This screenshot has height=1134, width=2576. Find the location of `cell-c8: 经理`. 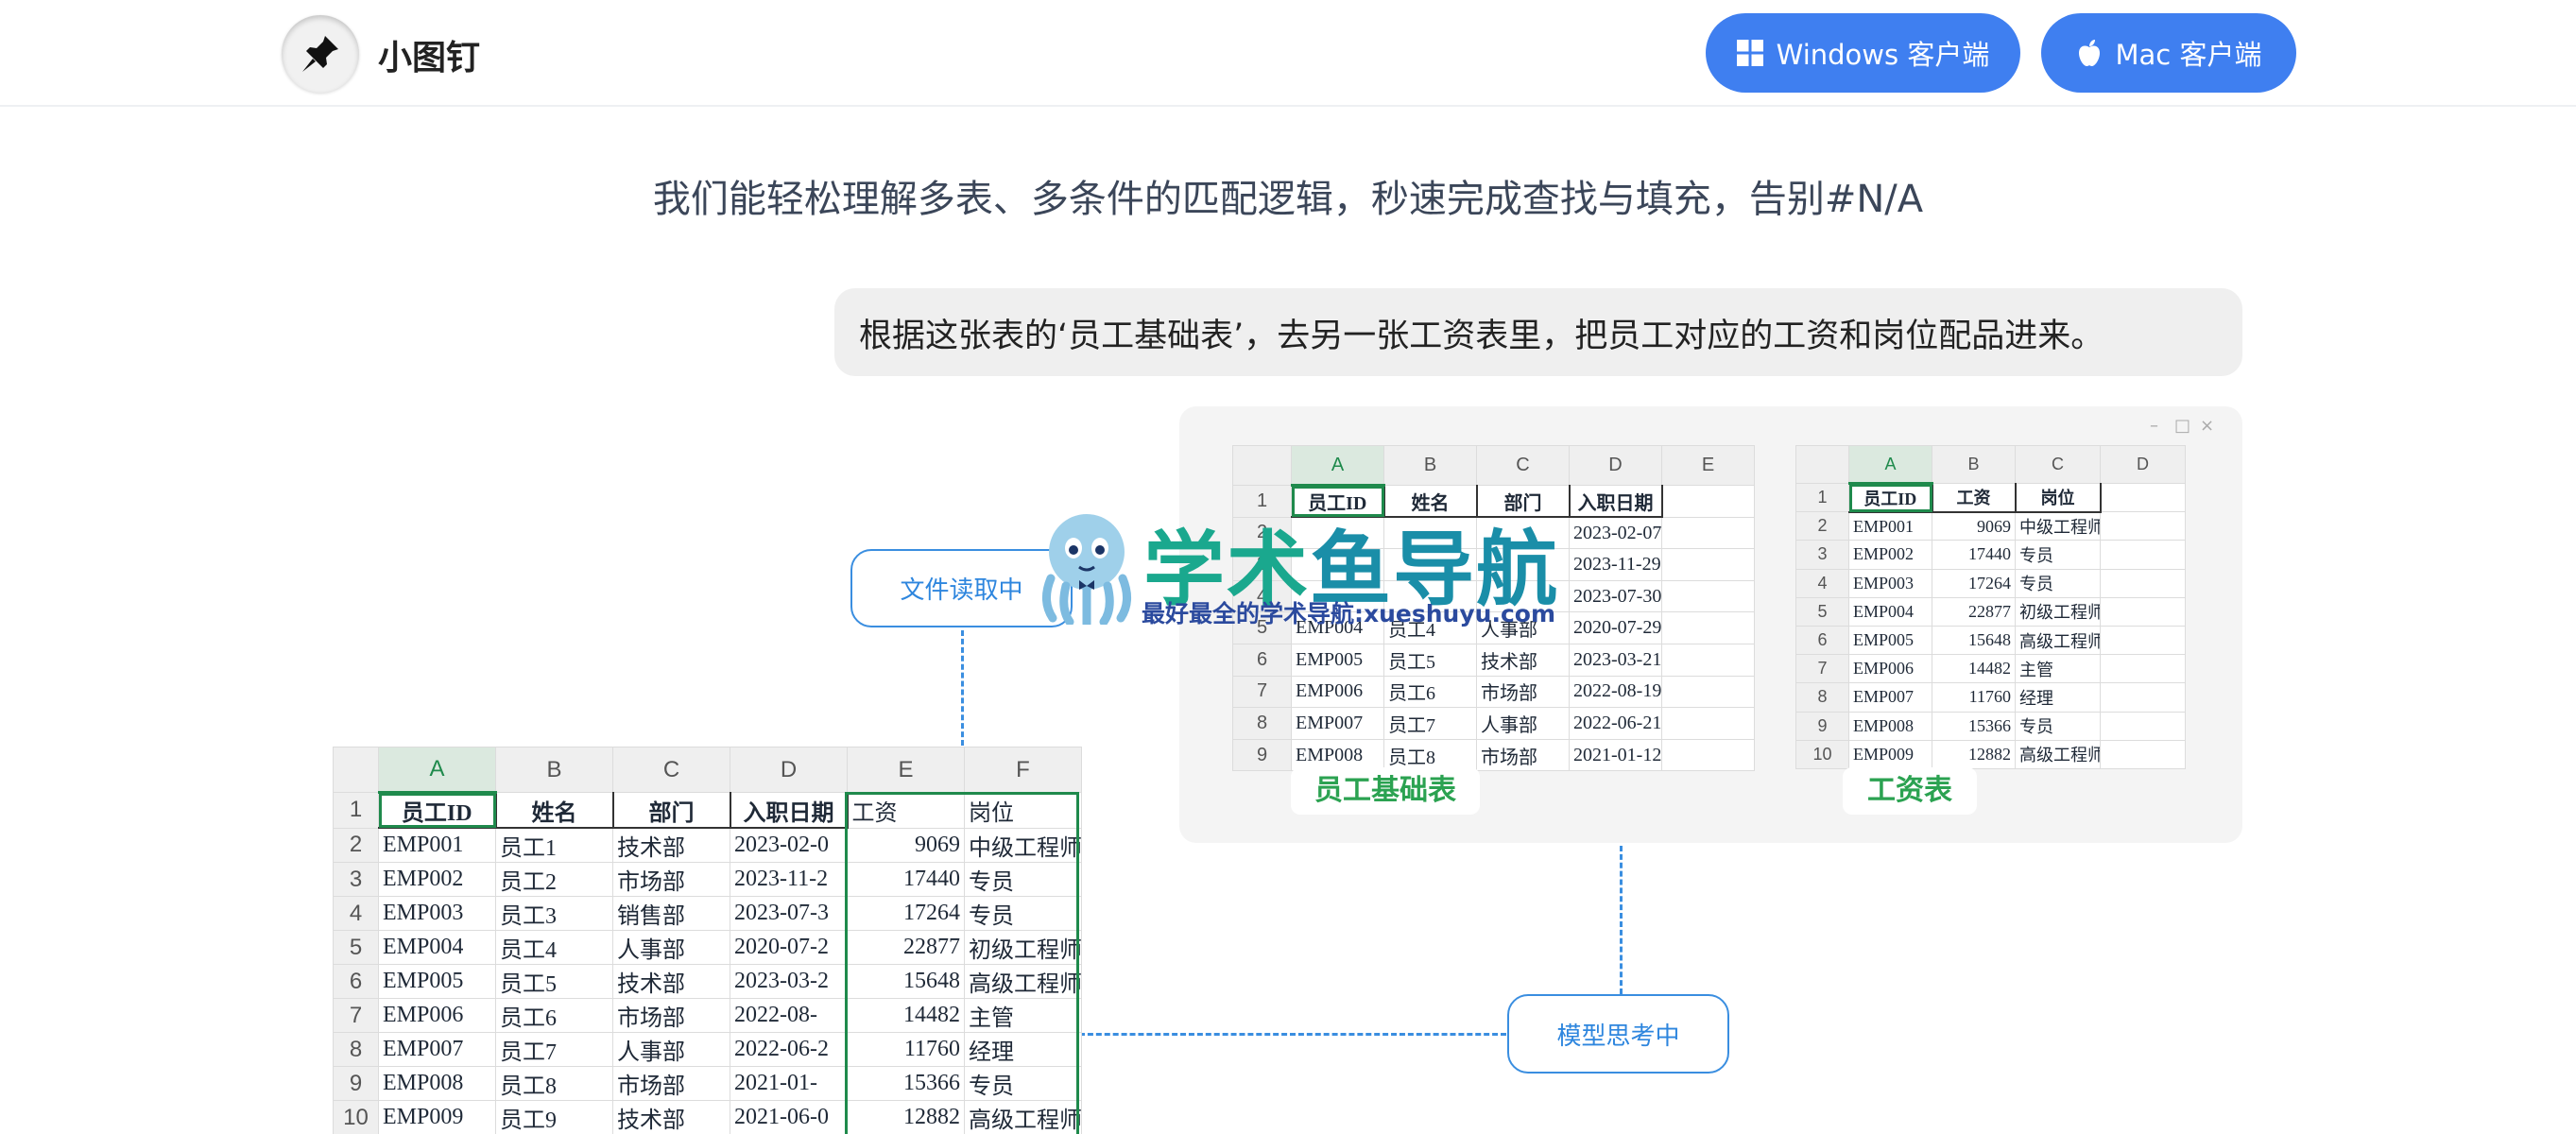

cell-c8: 经理 is located at coordinates (2058, 697).